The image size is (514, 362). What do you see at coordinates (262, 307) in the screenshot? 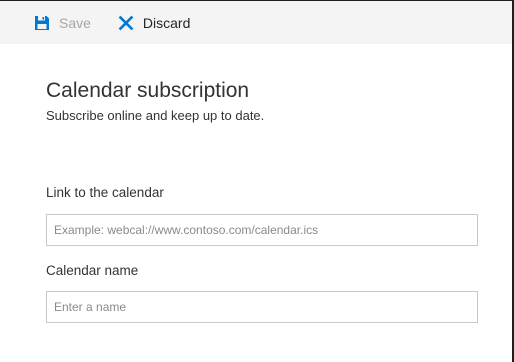
I see `calendar-name-input` at bounding box center [262, 307].